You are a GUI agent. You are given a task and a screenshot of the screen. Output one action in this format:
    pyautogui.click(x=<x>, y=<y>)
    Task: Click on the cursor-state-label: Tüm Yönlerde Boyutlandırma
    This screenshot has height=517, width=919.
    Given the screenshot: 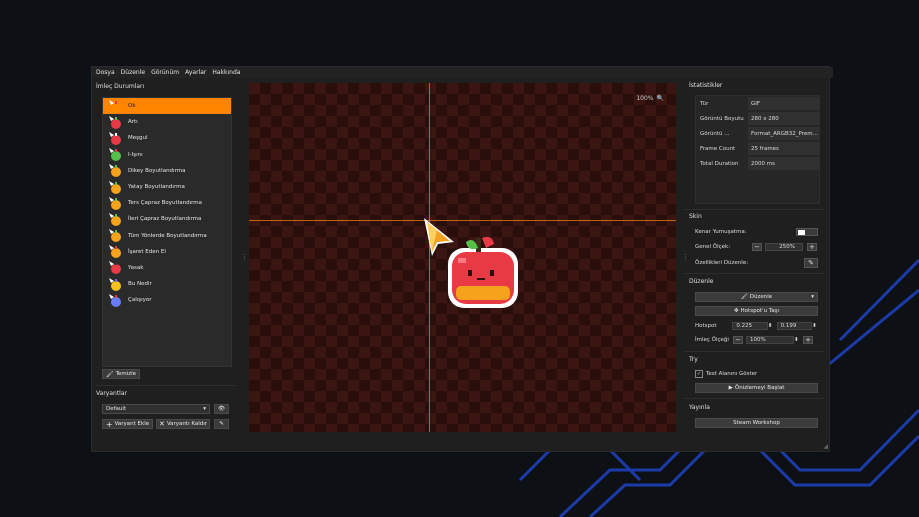 What is the action you would take?
    pyautogui.click(x=167, y=235)
    